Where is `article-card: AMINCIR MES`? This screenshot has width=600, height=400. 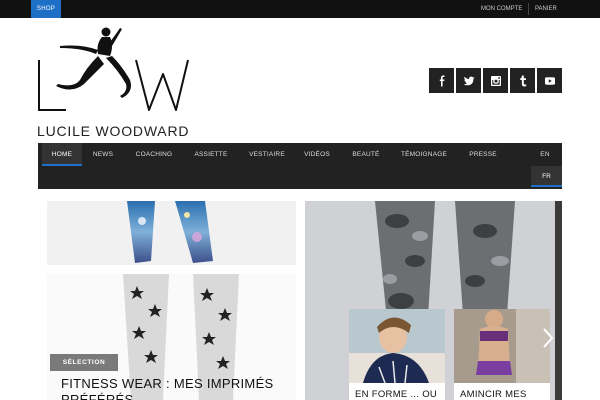 article-card: AMINCIR MES is located at coordinates (502, 354).